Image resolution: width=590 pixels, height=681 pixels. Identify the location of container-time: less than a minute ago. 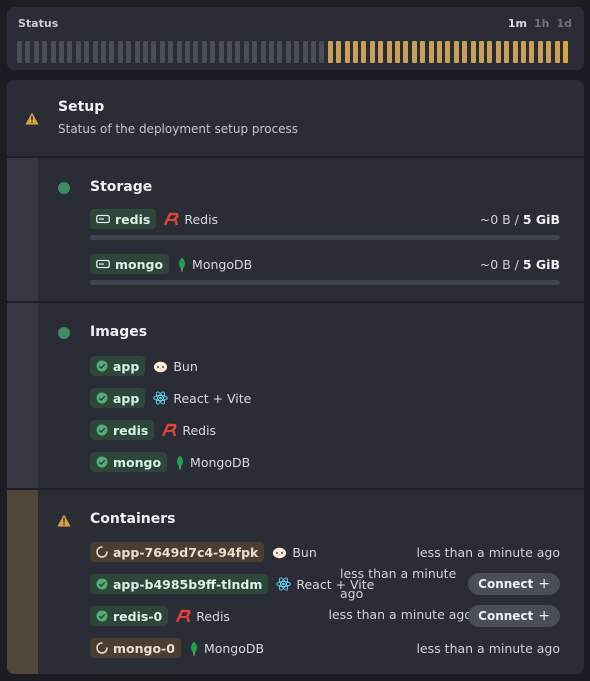
(398, 583).